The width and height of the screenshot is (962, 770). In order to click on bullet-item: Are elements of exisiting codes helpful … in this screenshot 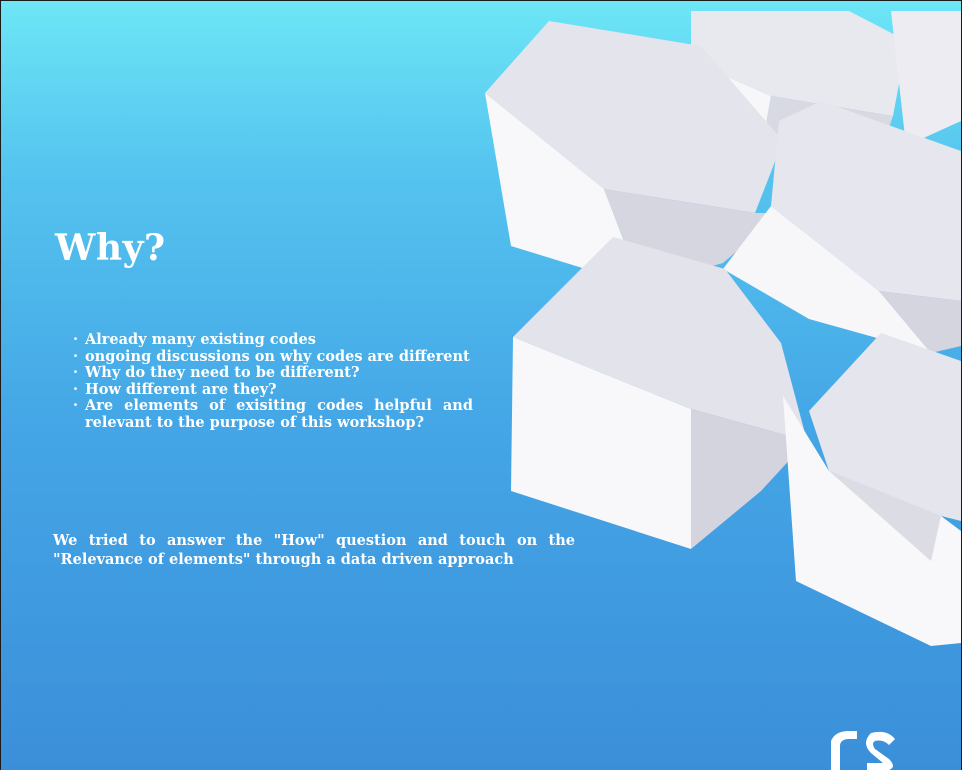, I will do `click(273, 414)`.